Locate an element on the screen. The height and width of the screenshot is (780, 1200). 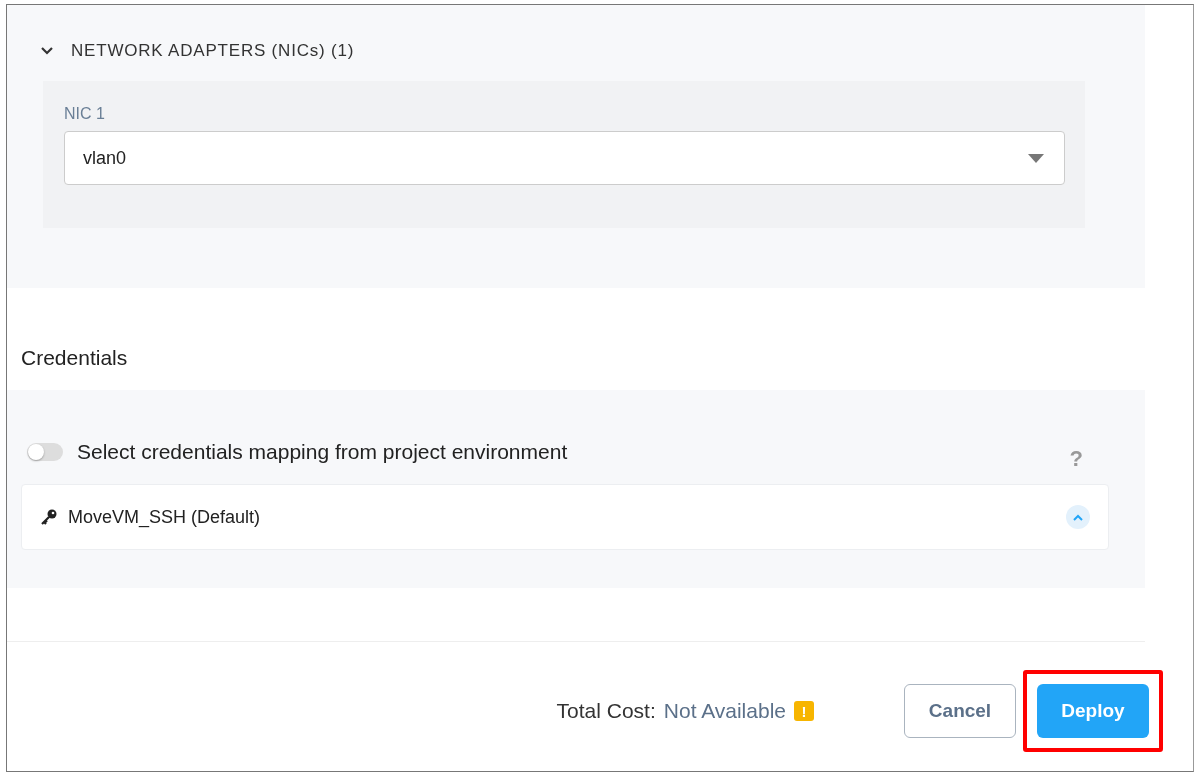
help-icon: ? is located at coordinates (1076, 459).